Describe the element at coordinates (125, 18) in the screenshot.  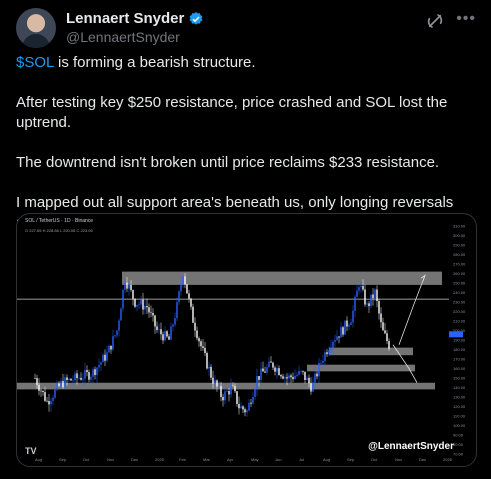
I see `author-name: Lennaert Snyder` at that location.